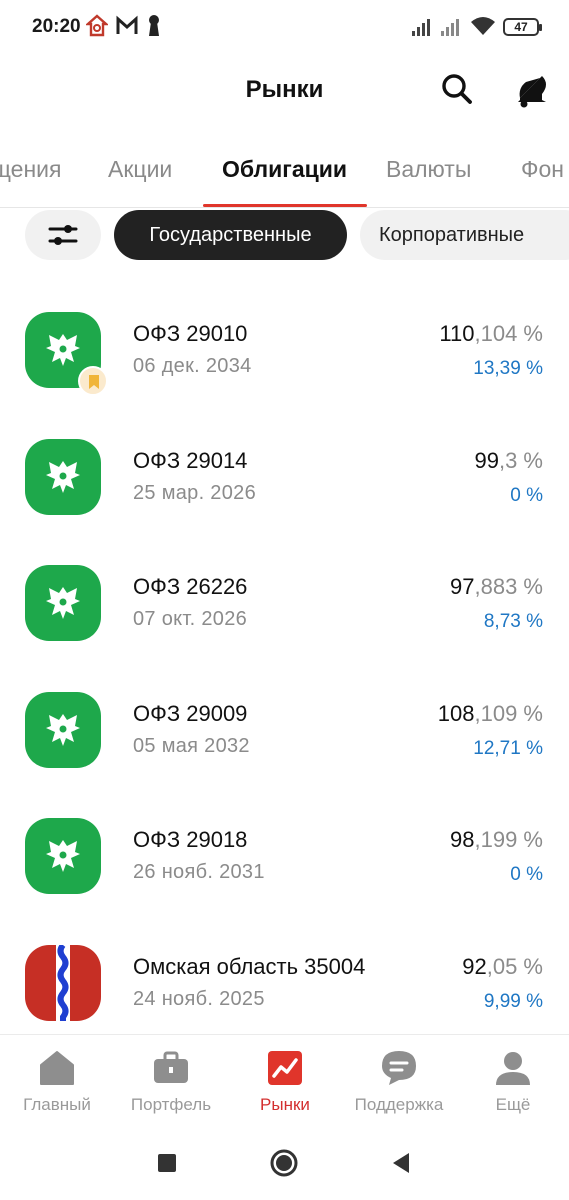 Image resolution: width=569 pixels, height=1200 pixels. What do you see at coordinates (509, 713) in the screenshot?
I see `price-fraction: ,109 %` at bounding box center [509, 713].